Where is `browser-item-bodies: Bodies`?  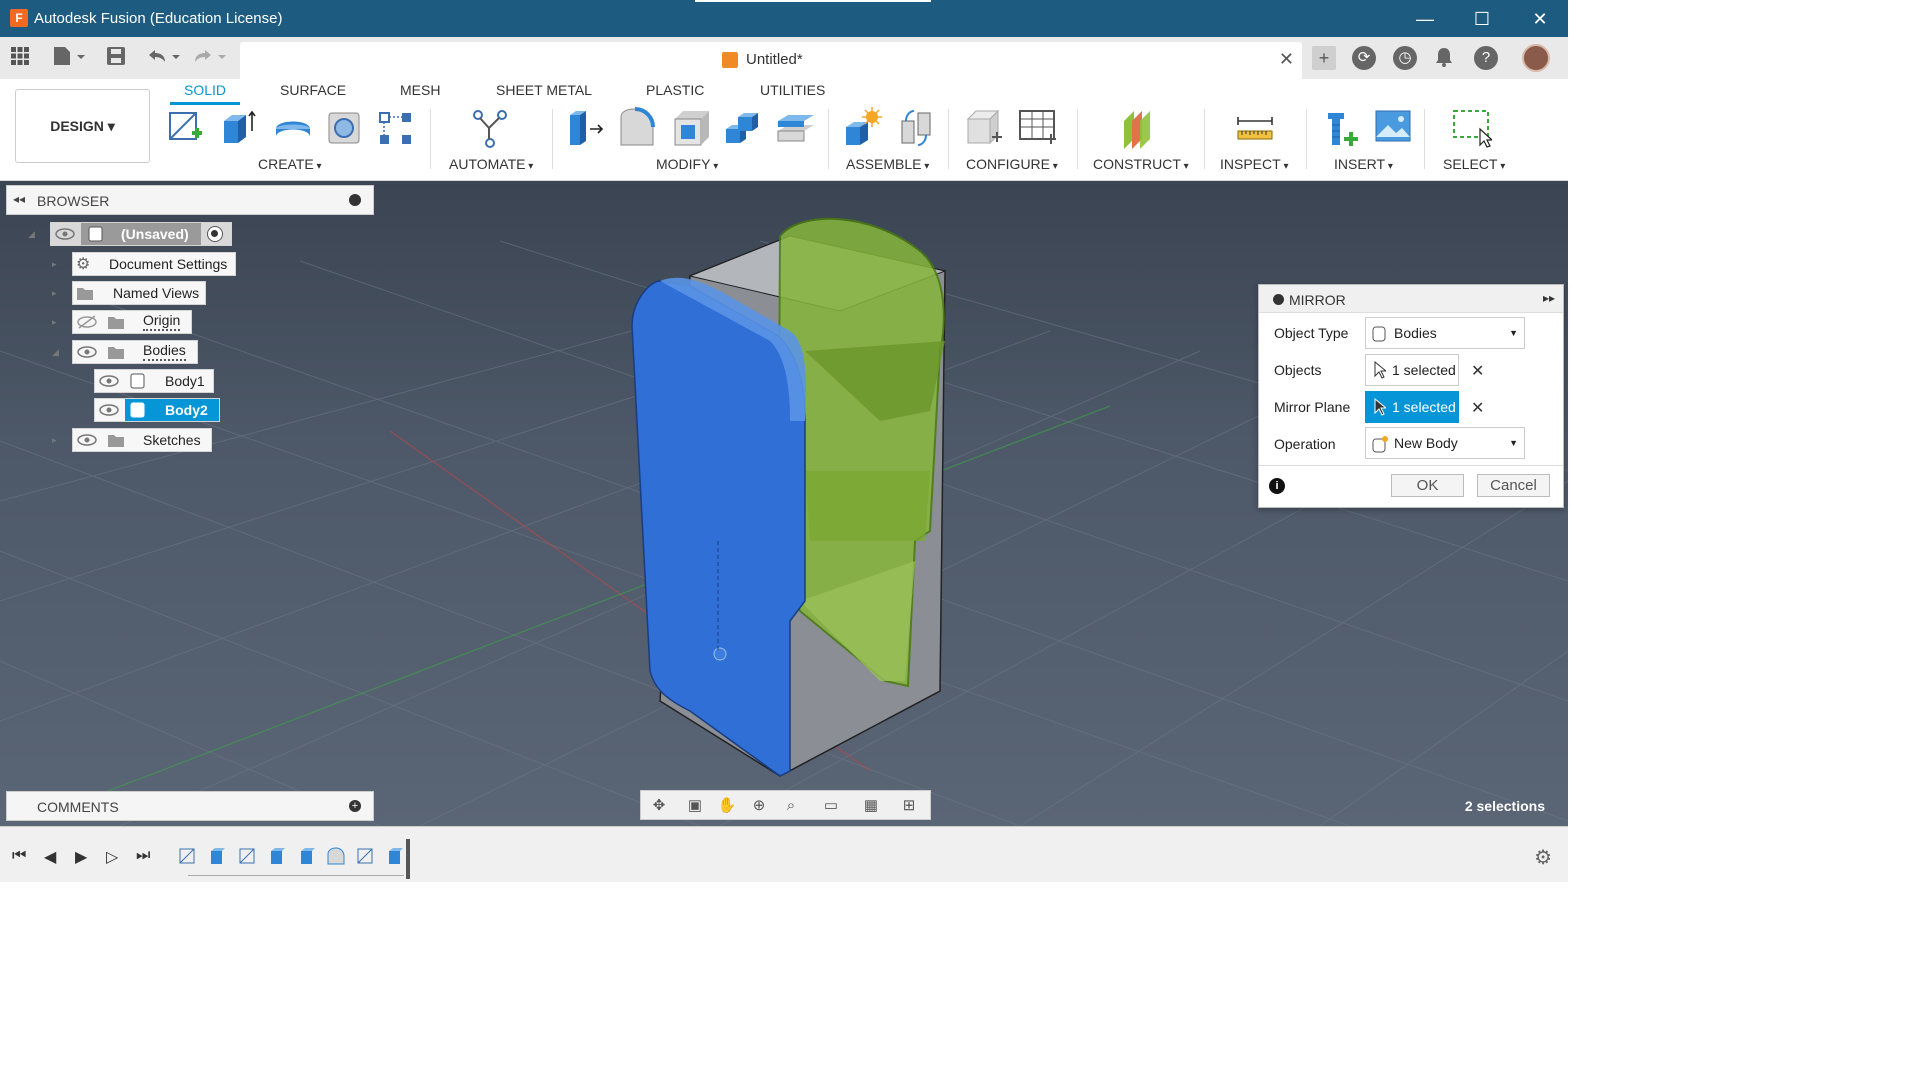 browser-item-bodies: Bodies is located at coordinates (135, 352).